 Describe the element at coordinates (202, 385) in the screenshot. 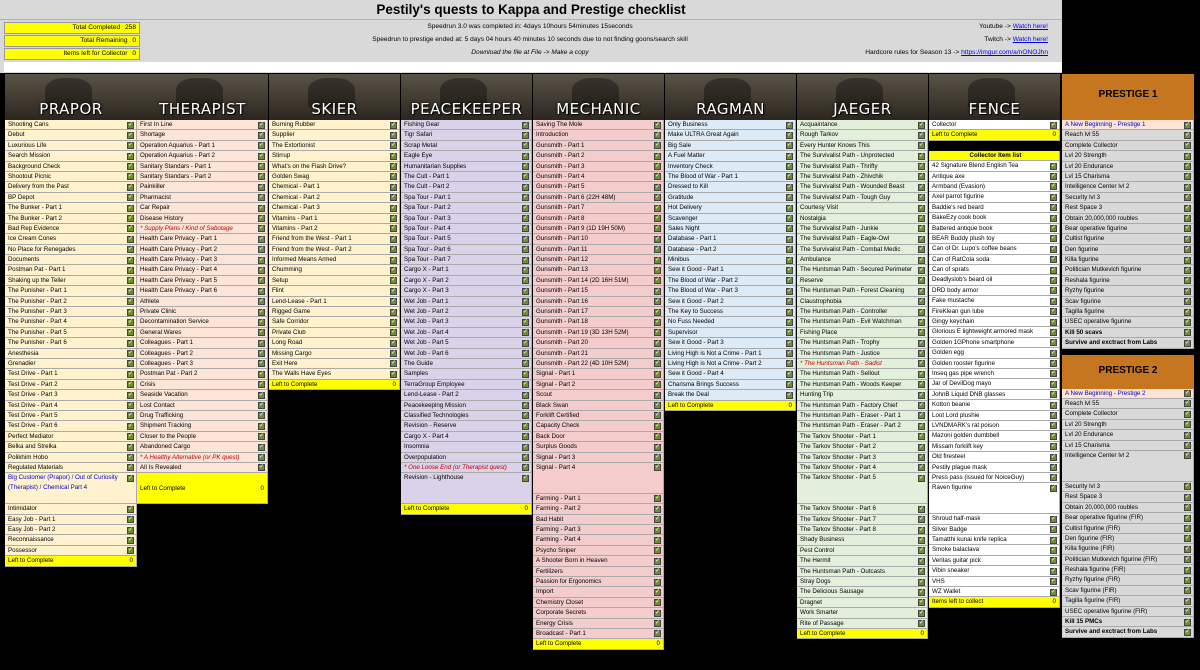

I see `quest-row: Crisis ✓` at that location.